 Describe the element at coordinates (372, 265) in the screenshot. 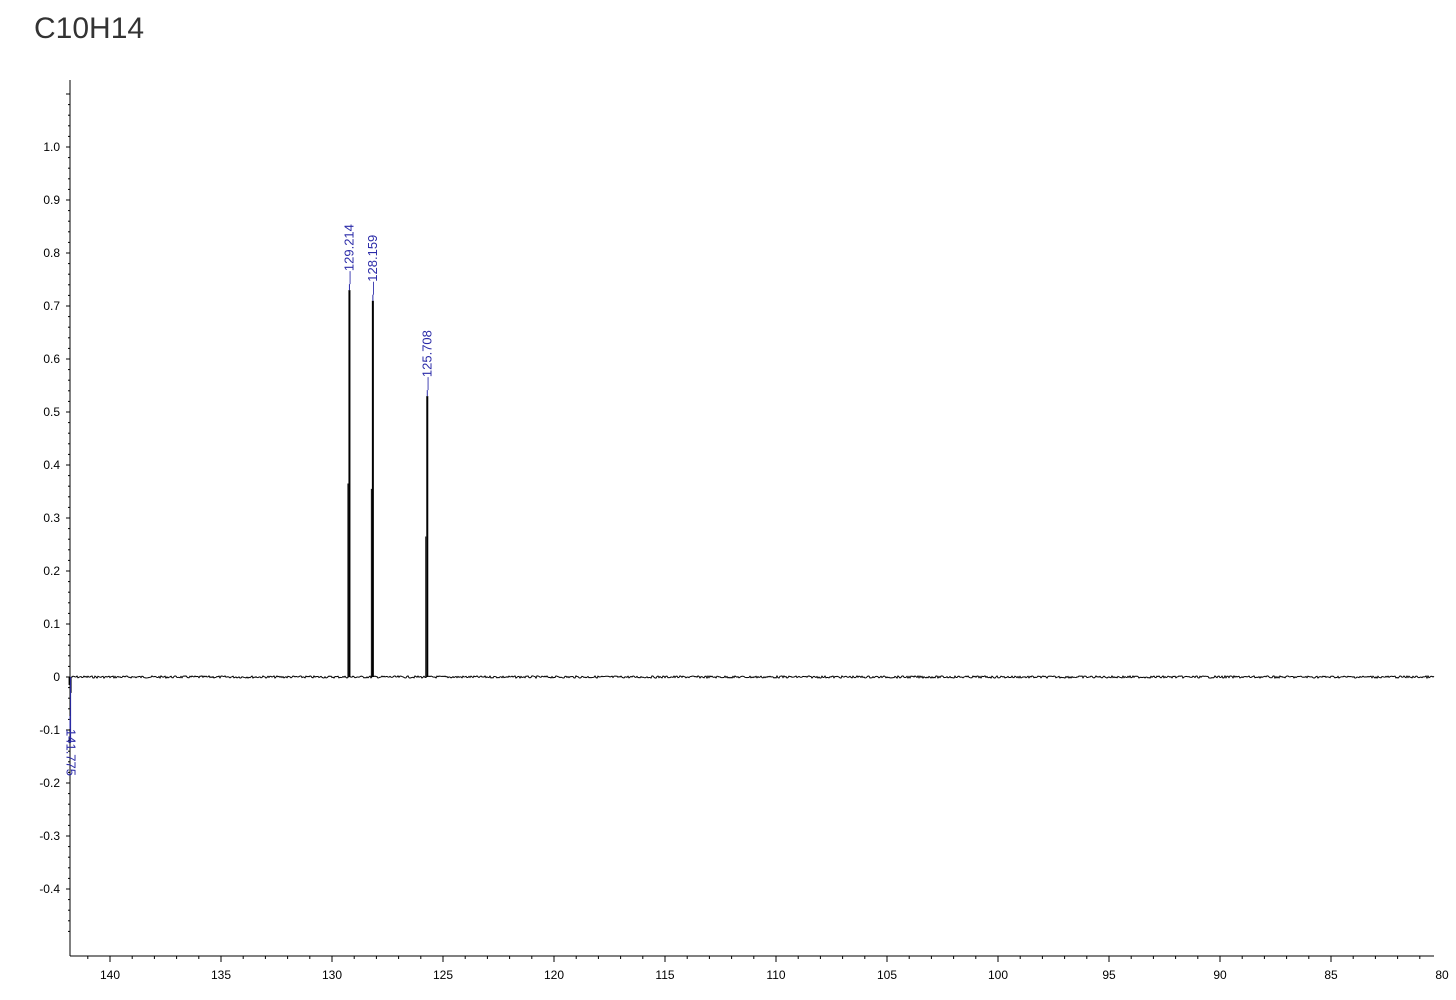

I see `peak-label: —128.159` at that location.